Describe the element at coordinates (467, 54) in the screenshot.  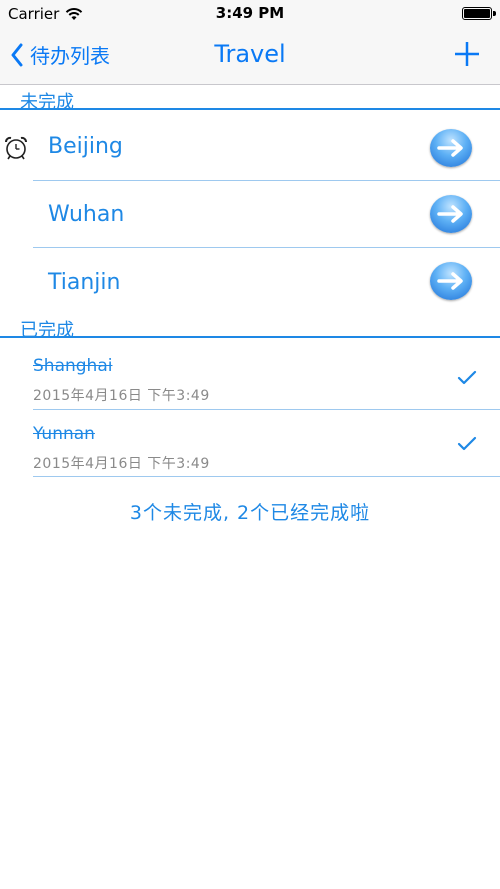
I see `plus-icon` at that location.